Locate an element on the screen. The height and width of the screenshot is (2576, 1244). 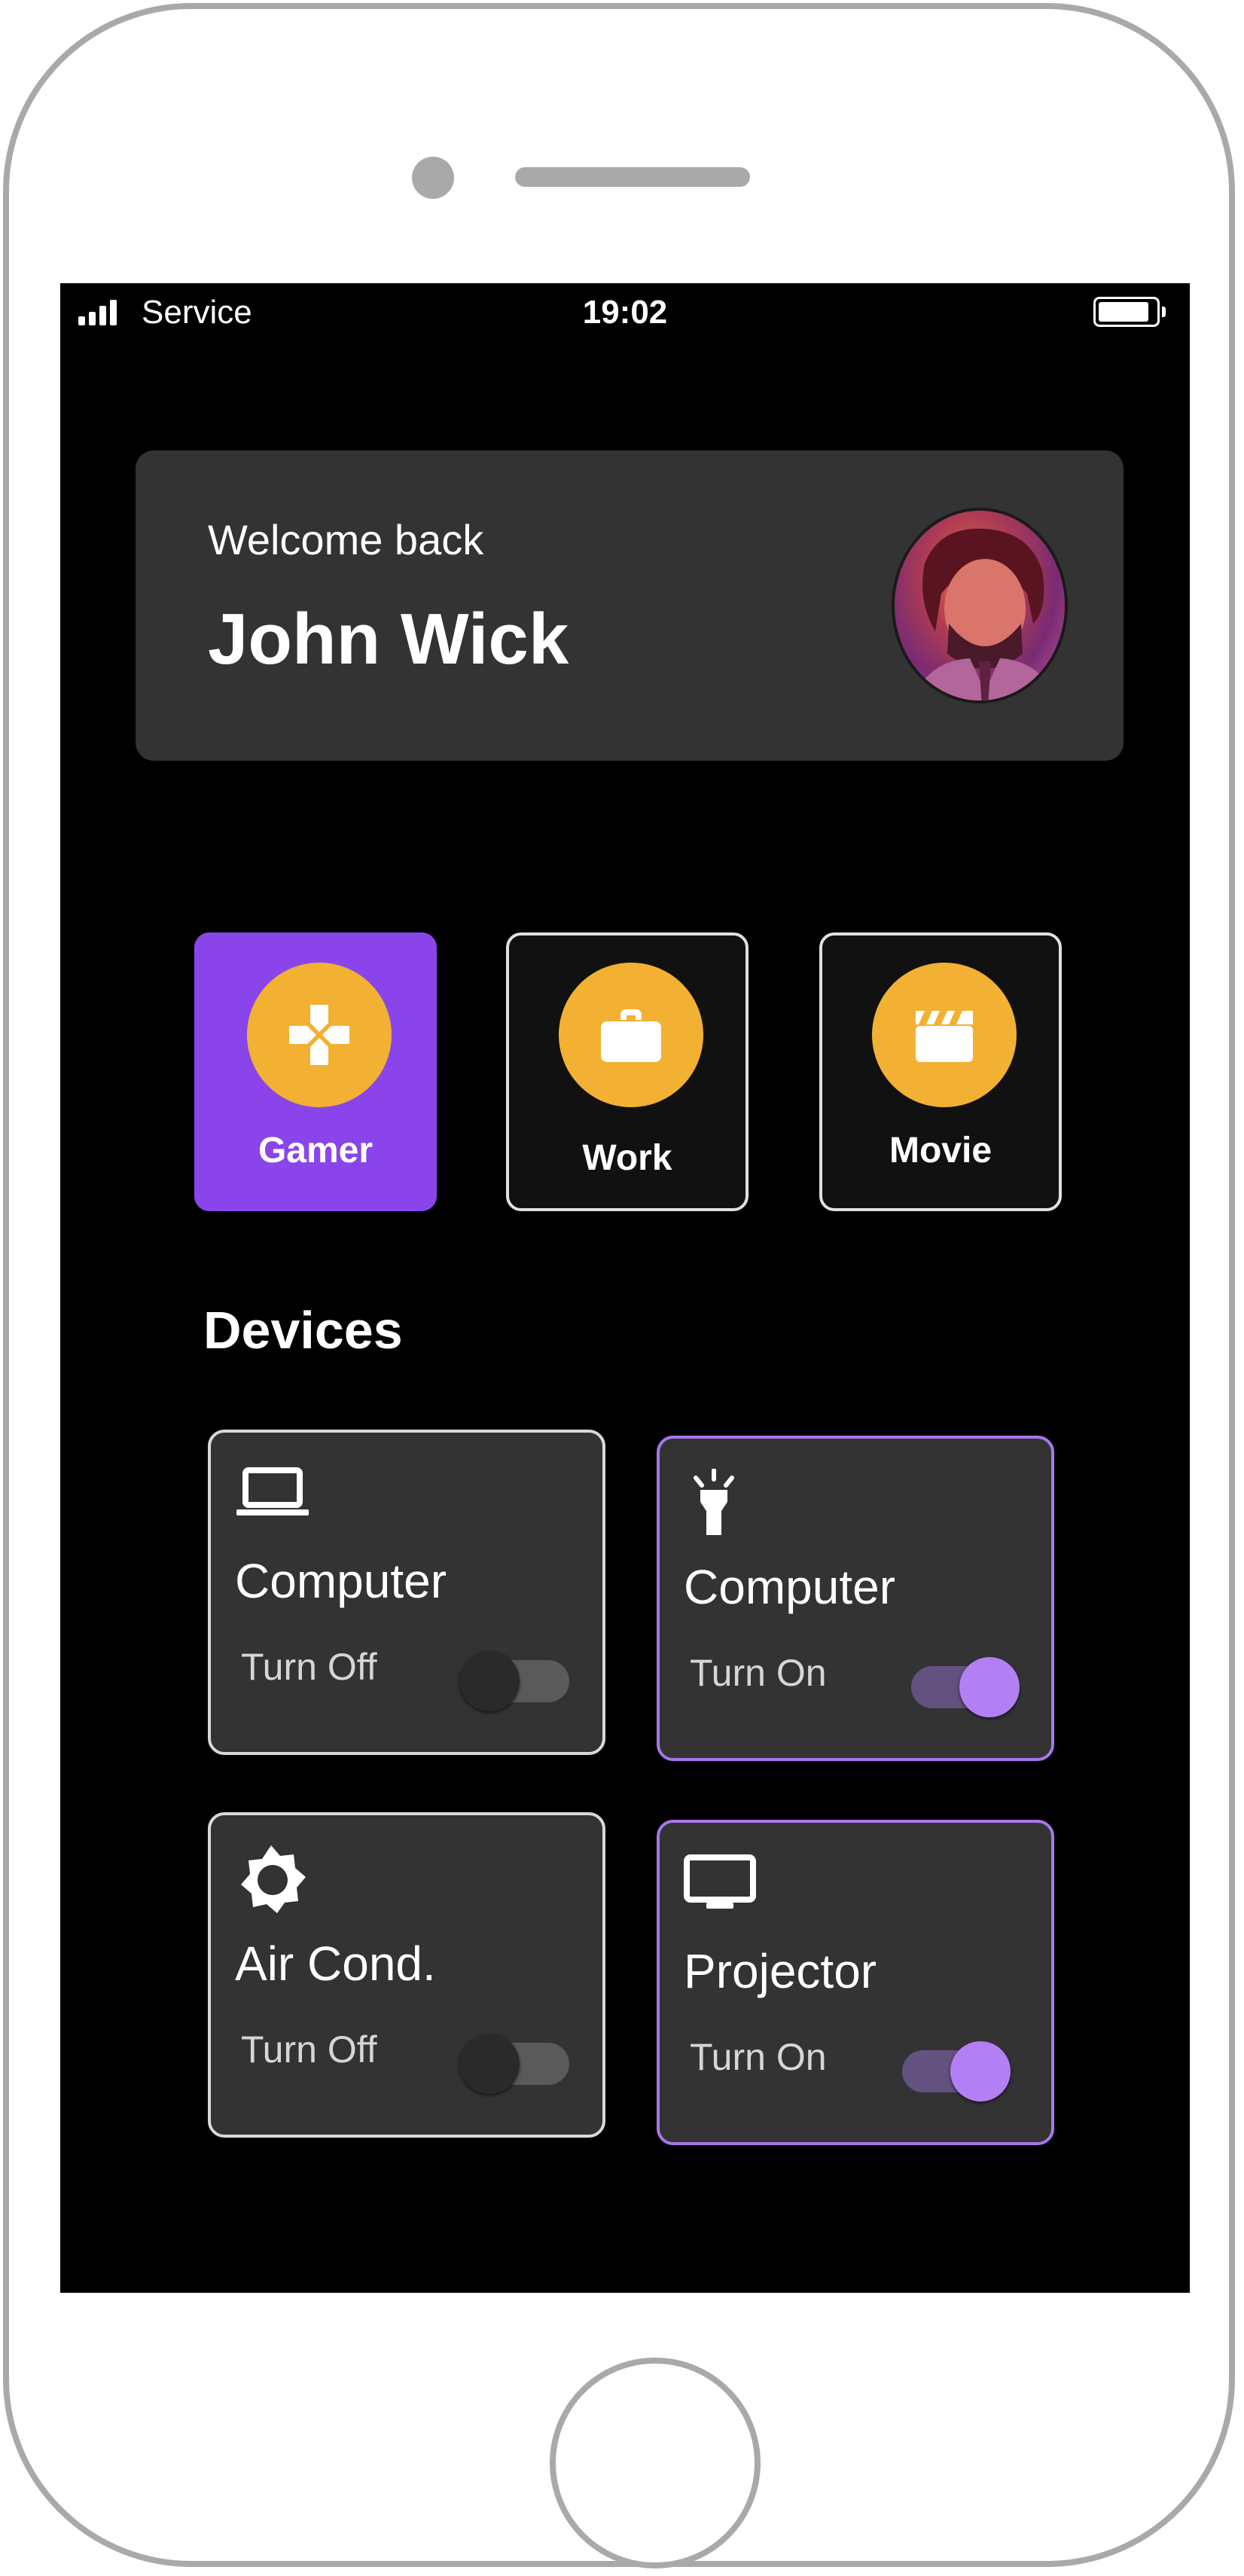
status-bar: Service 19:02 is located at coordinates (625, 310).